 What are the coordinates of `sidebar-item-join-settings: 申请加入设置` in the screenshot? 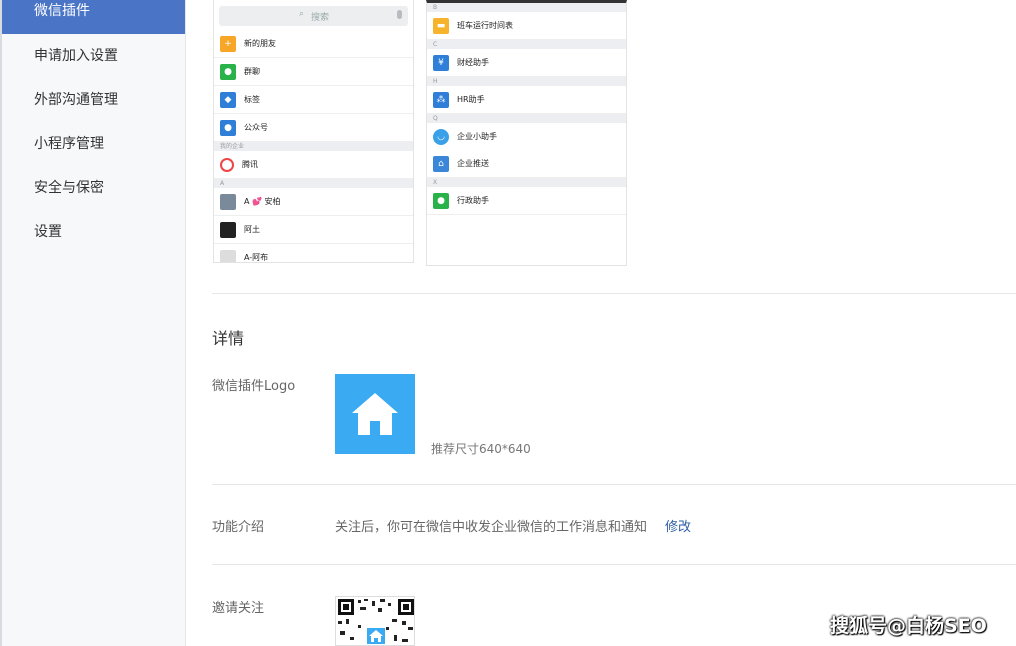 It's located at (93, 56).